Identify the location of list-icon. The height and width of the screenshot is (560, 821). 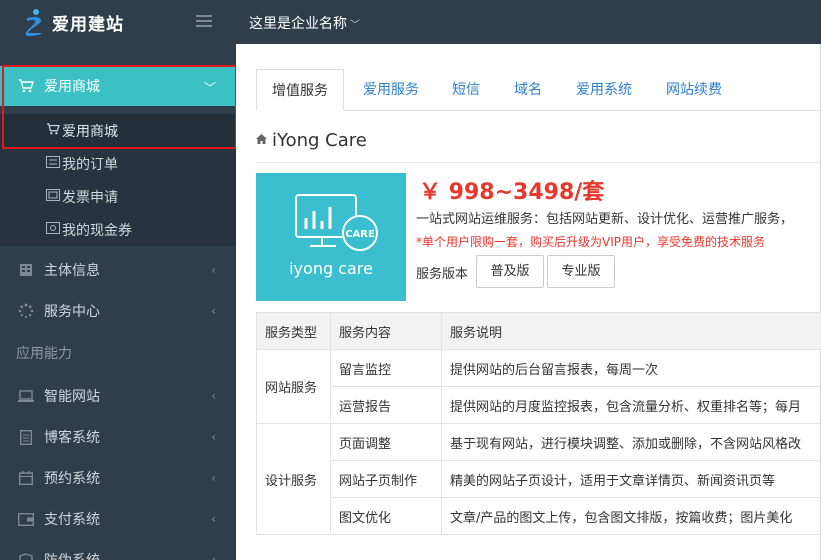
(53, 163).